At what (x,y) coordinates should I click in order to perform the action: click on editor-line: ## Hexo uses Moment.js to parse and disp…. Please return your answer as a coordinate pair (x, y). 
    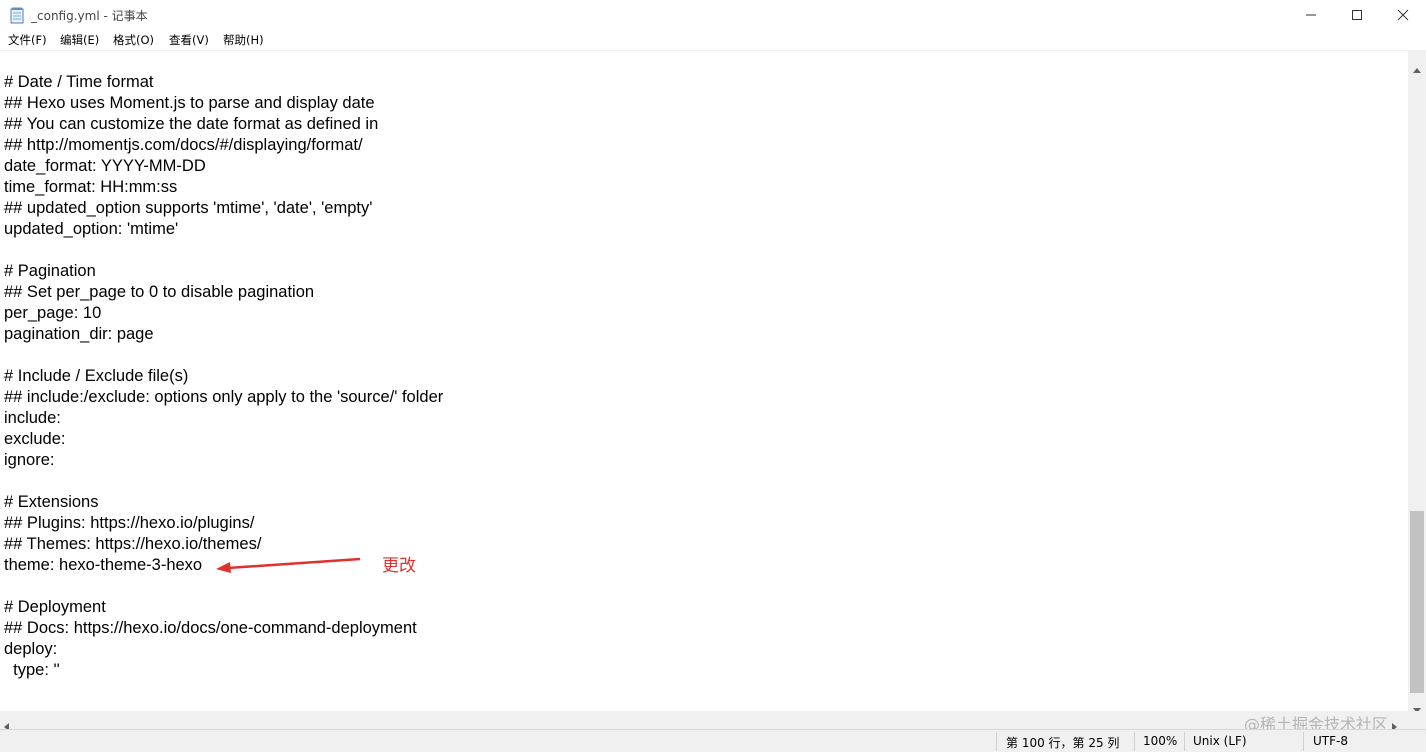
    Looking at the image, I should click on (189, 103).